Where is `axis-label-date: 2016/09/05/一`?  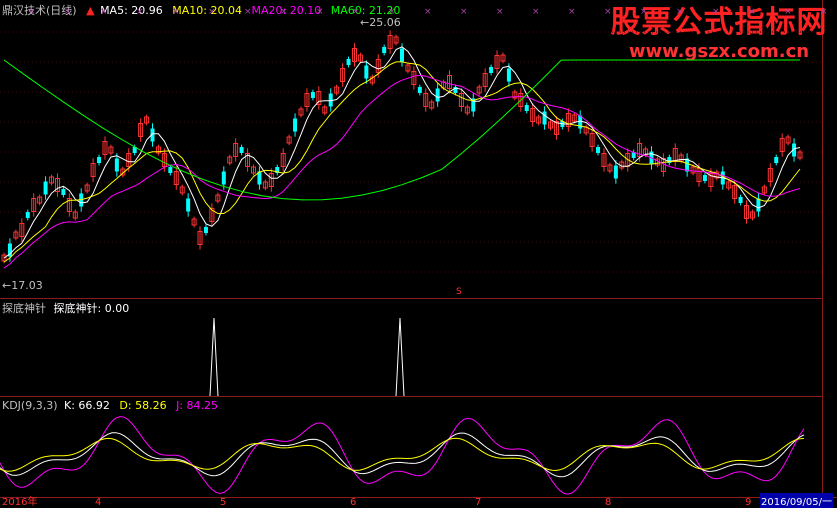 axis-label-date: 2016/09/05/一 is located at coordinates (797, 500).